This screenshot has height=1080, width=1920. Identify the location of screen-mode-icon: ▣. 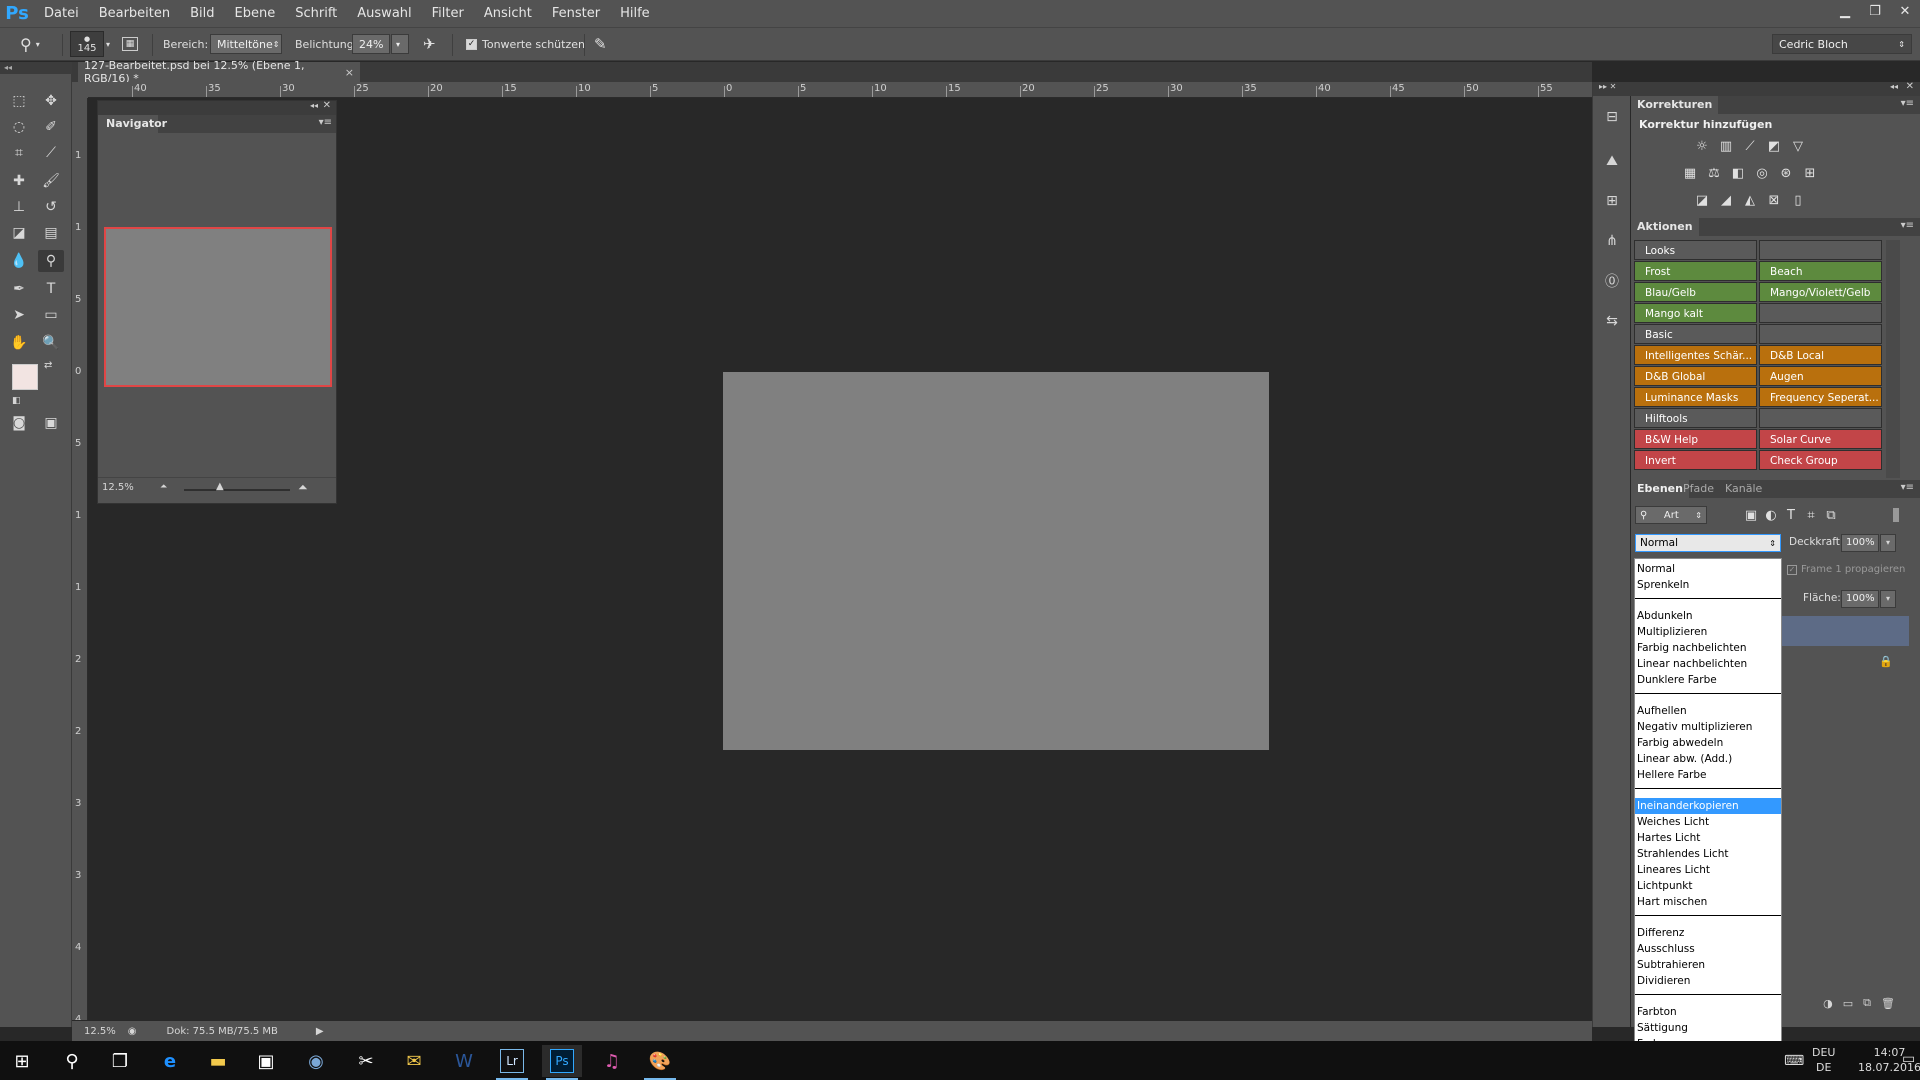
(51, 423).